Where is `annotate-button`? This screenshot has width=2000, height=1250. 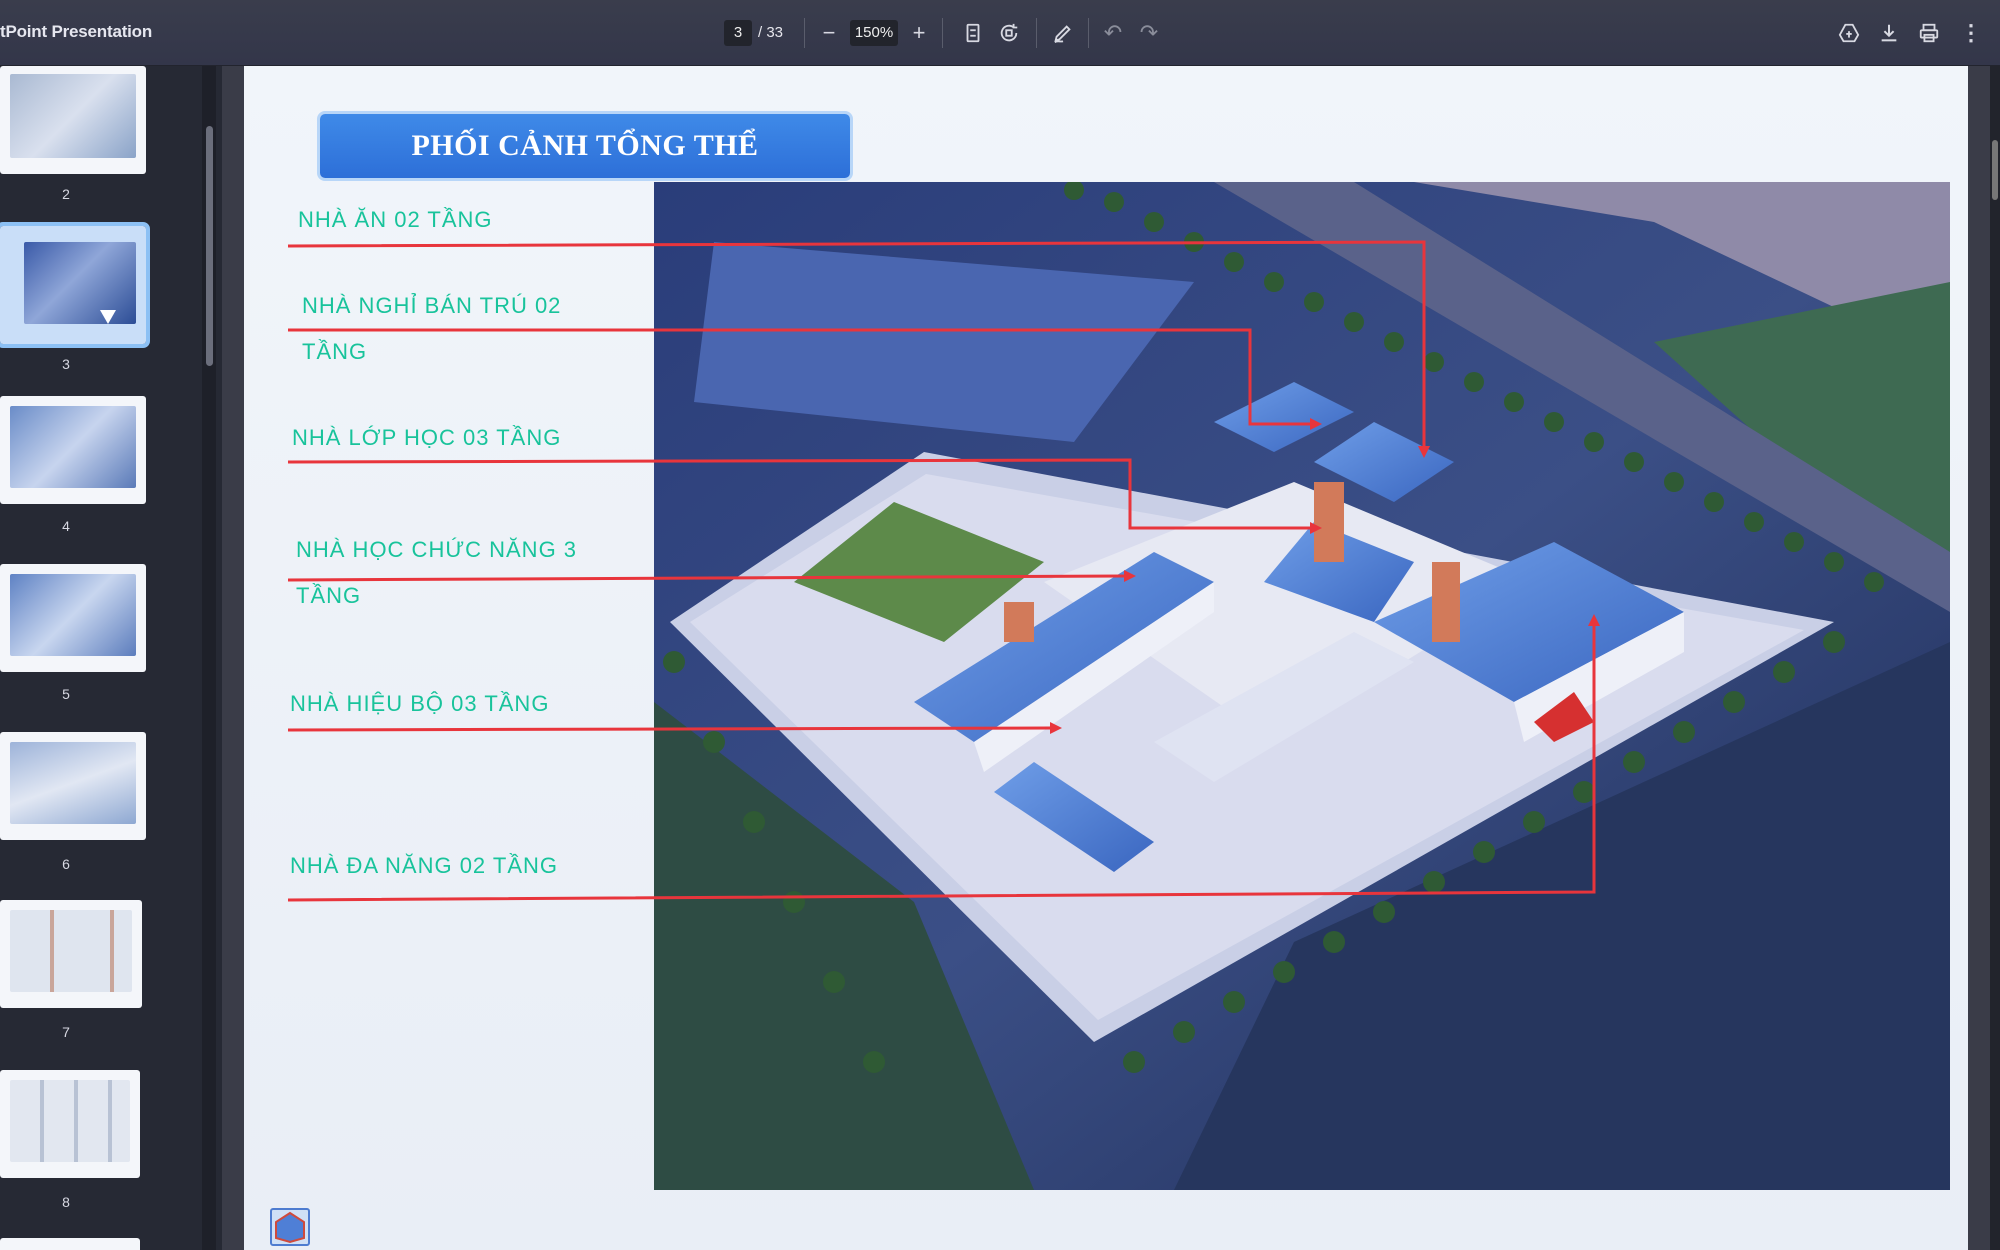 annotate-button is located at coordinates (1063, 33).